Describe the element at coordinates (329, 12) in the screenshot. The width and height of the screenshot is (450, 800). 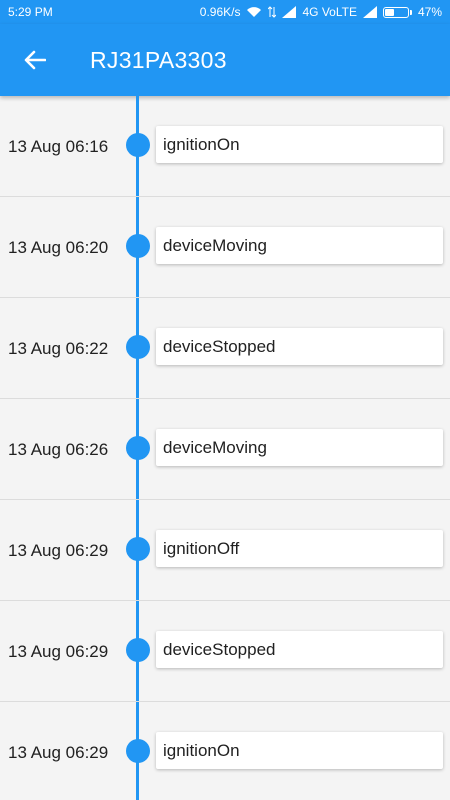
I see `network-type: 4G VoLTE` at that location.